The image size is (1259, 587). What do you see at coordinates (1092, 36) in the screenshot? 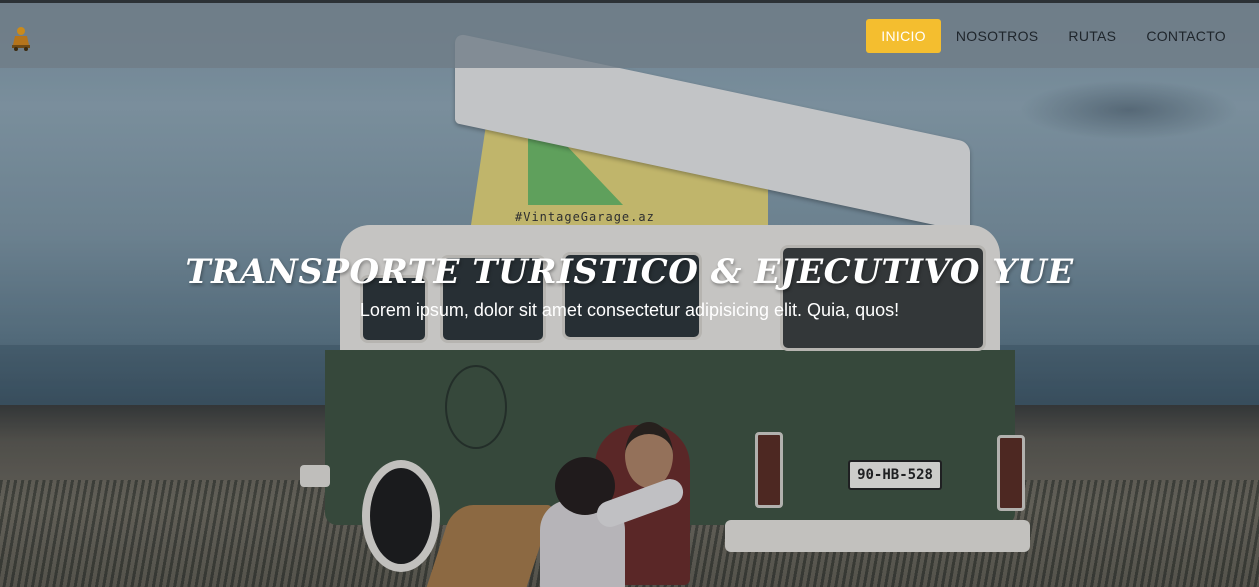
I see `nav-item-rutas: RUTAS` at bounding box center [1092, 36].